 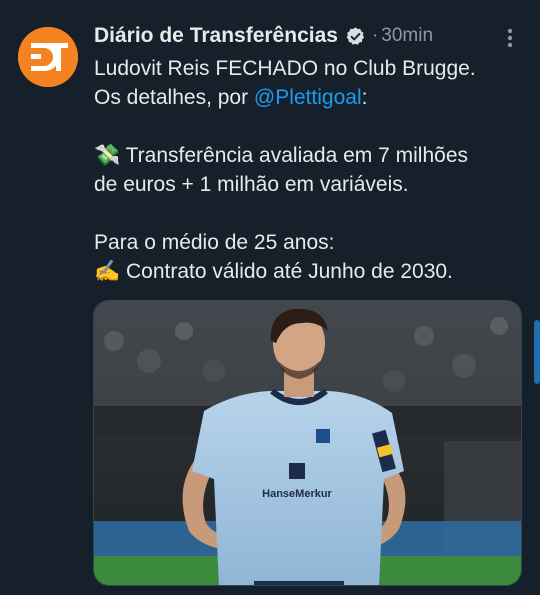 What do you see at coordinates (107, 155) in the screenshot?
I see `money-emoji-icon: 💸` at bounding box center [107, 155].